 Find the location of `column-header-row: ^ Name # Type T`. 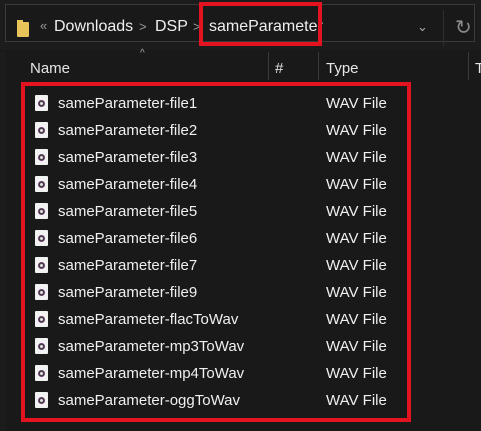

column-header-row: ^ Name # Type T is located at coordinates (240, 65).